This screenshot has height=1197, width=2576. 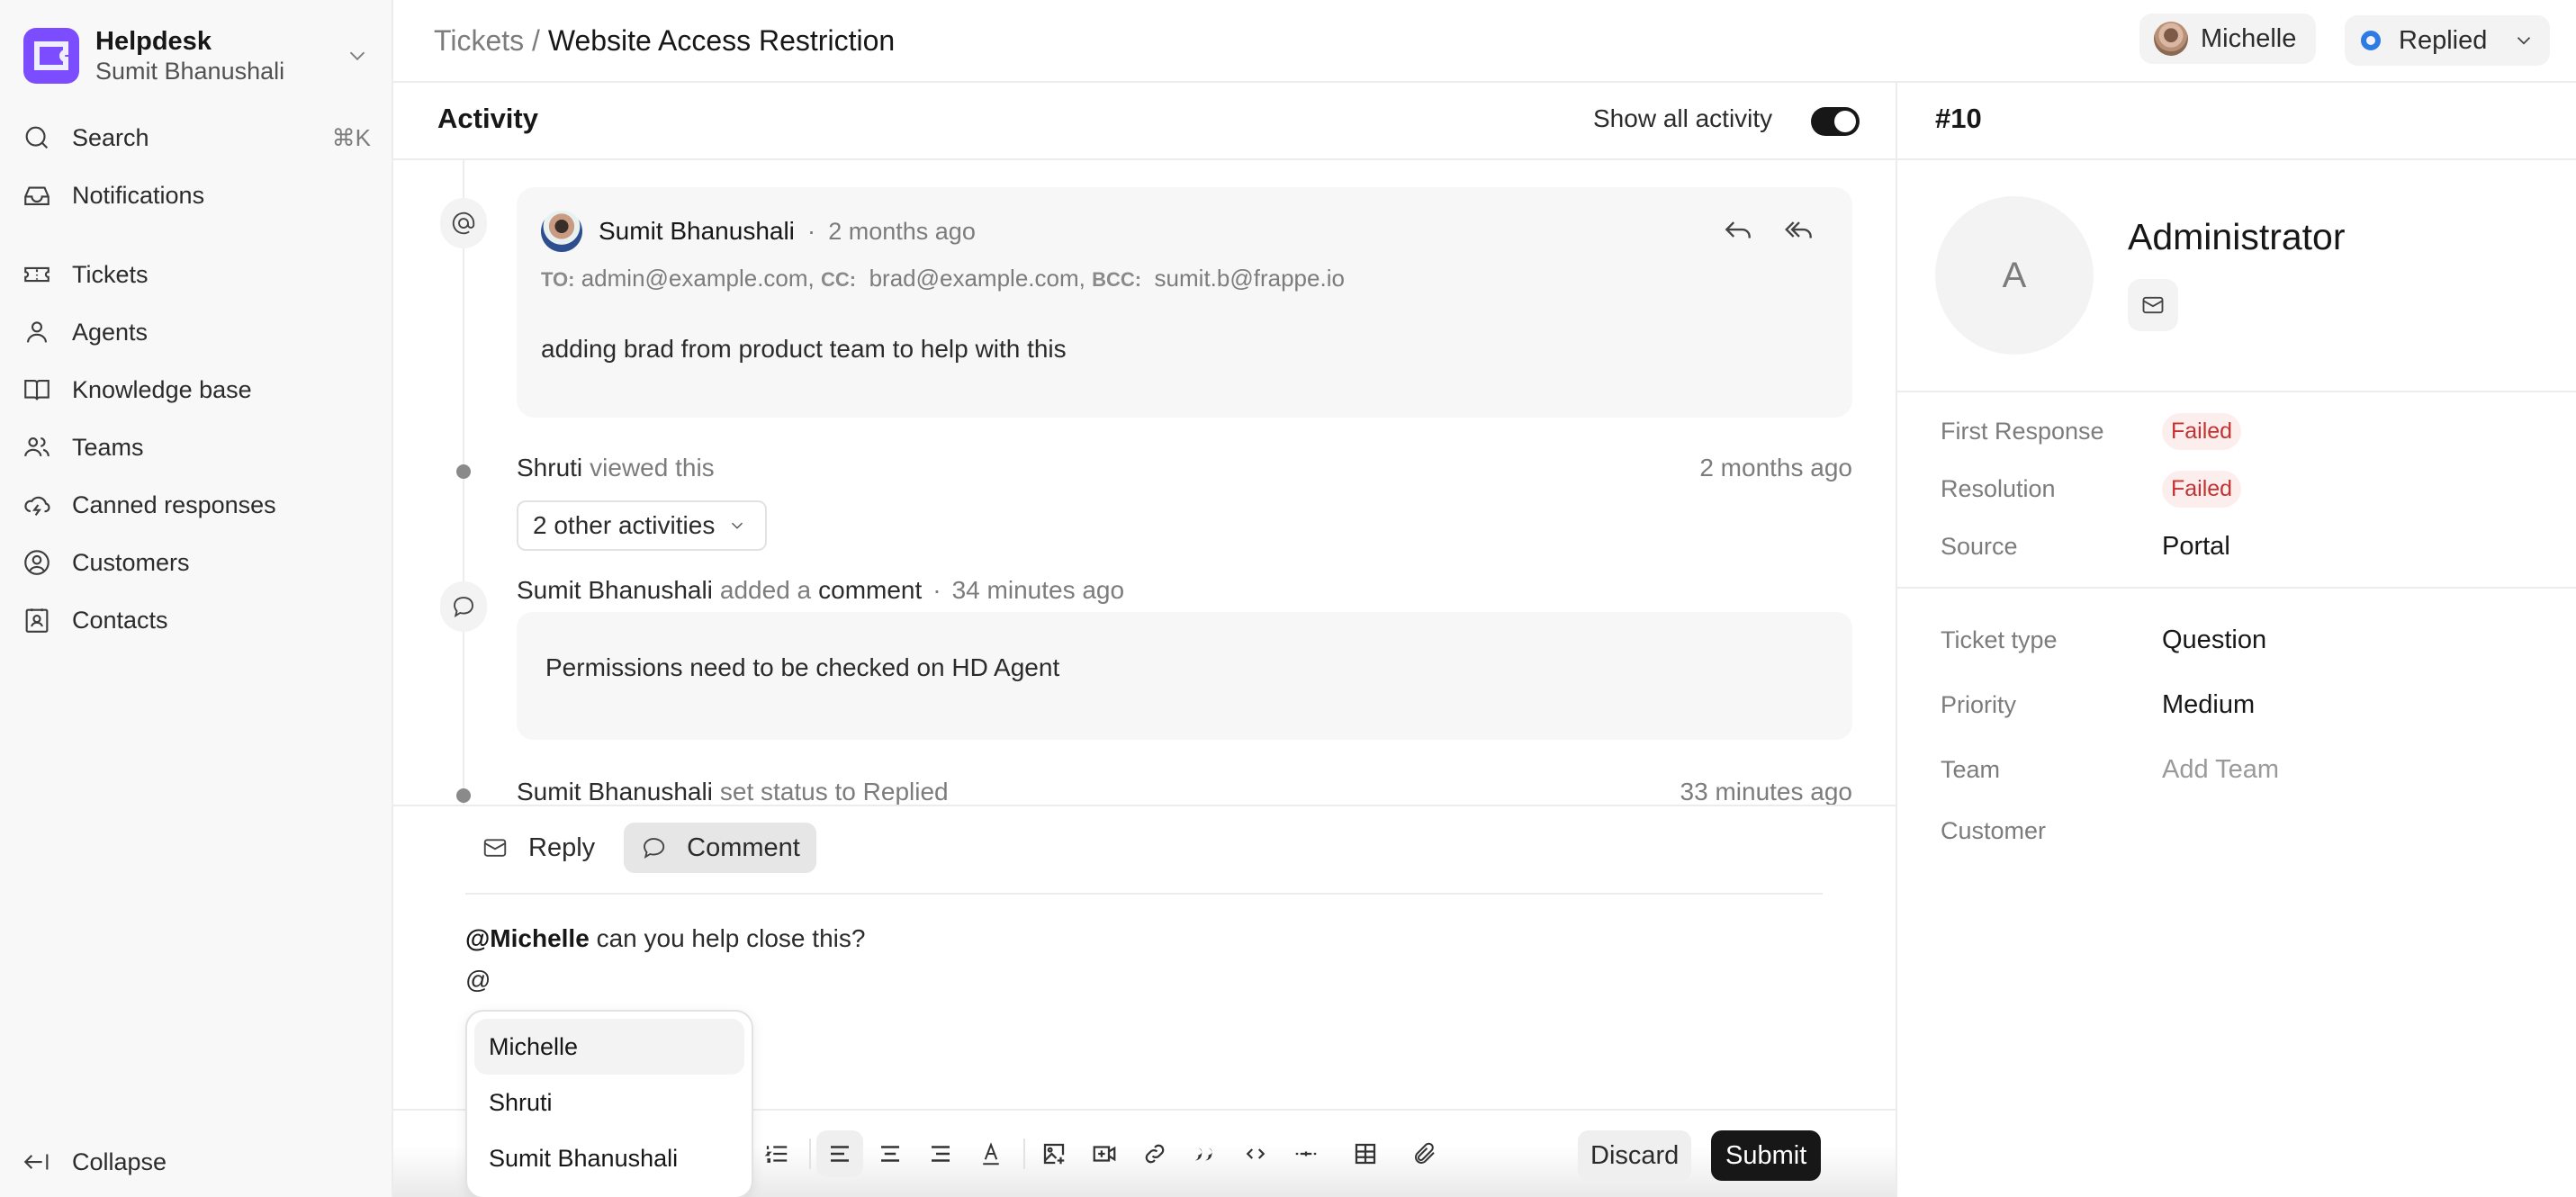 I want to click on reply-icon, so click(x=1738, y=229).